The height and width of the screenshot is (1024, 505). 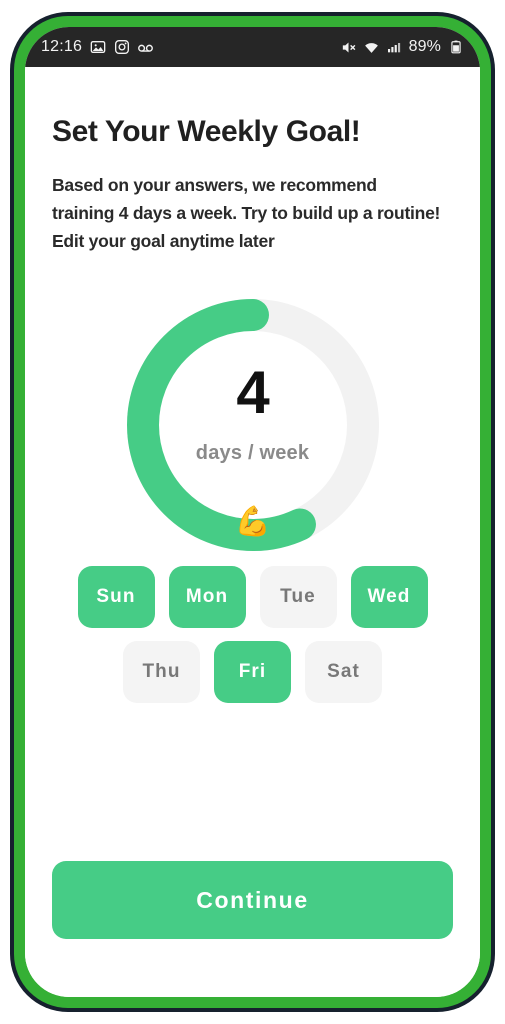 What do you see at coordinates (161, 671) in the screenshot?
I see `day-chip-thu: Thu` at bounding box center [161, 671].